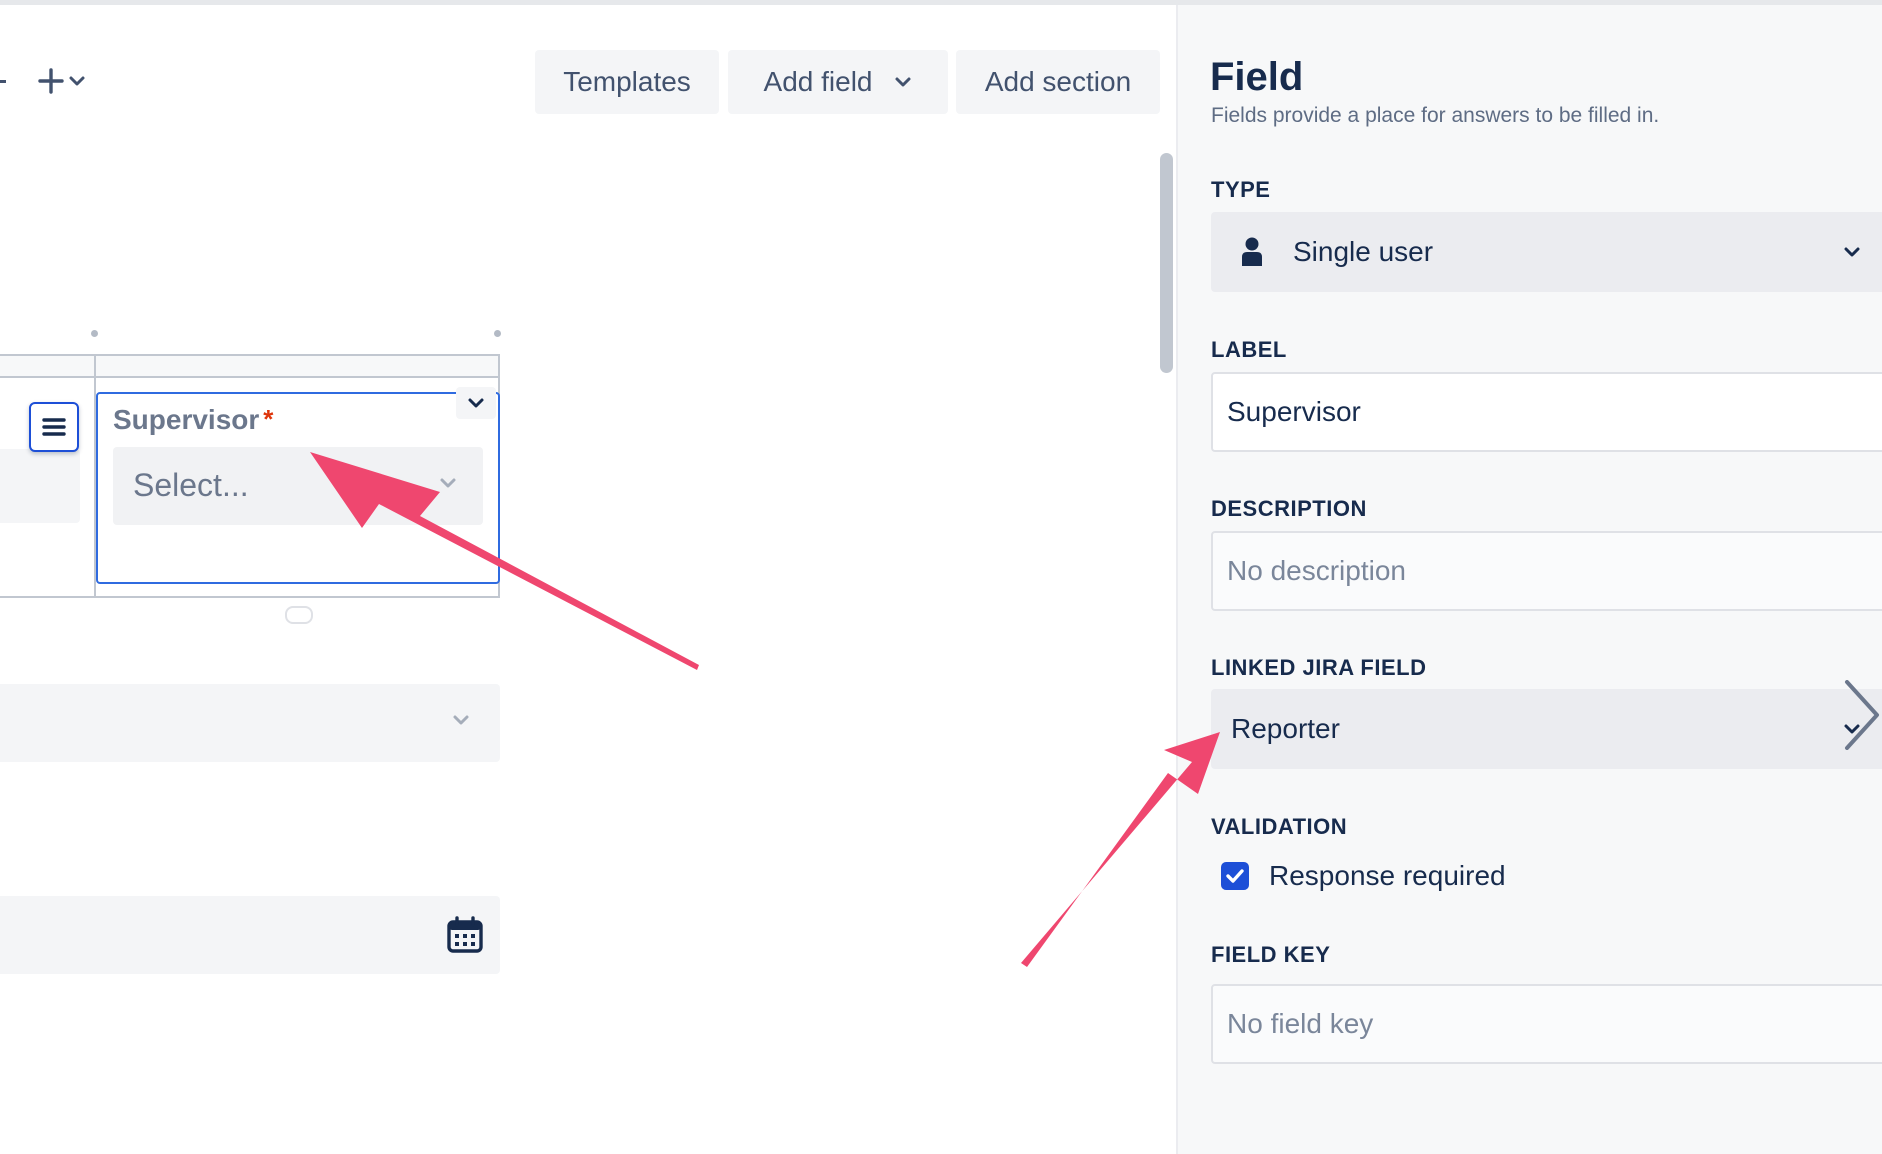 The image size is (1882, 1154). Describe the element at coordinates (1546, 252) in the screenshot. I see `type-select: Single user` at that location.